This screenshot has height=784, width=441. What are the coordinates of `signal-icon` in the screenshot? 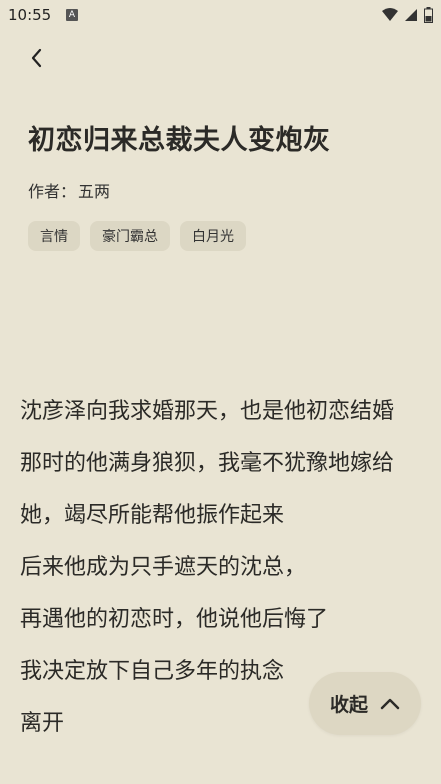 It's located at (411, 15).